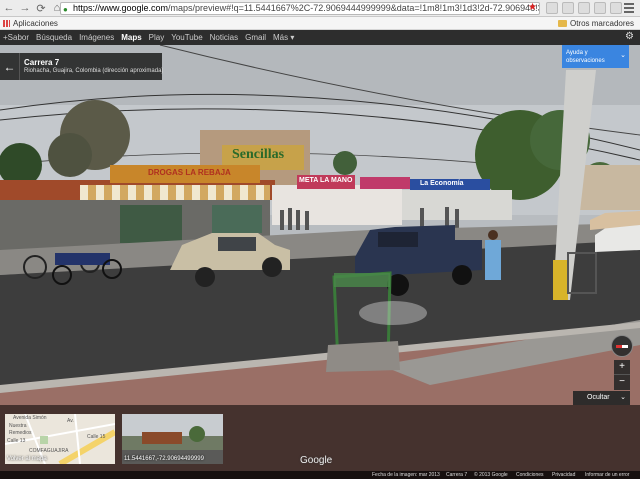 The image size is (640, 479). Describe the element at coordinates (532, 7) in the screenshot. I see `bookmark-star-icon: ★` at that location.